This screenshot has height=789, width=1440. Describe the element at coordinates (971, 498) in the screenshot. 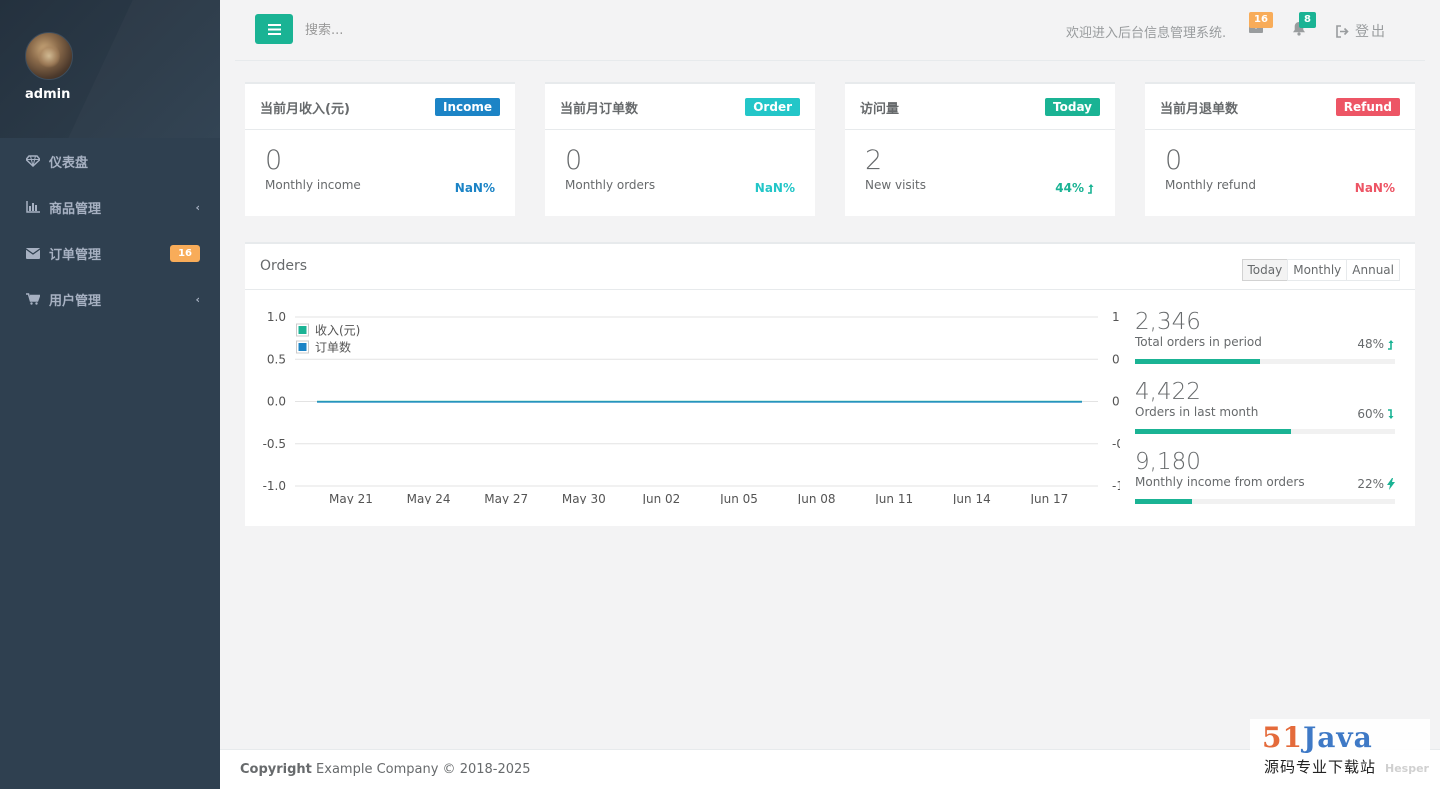

I see `x-tick-label: Jun 14` at that location.